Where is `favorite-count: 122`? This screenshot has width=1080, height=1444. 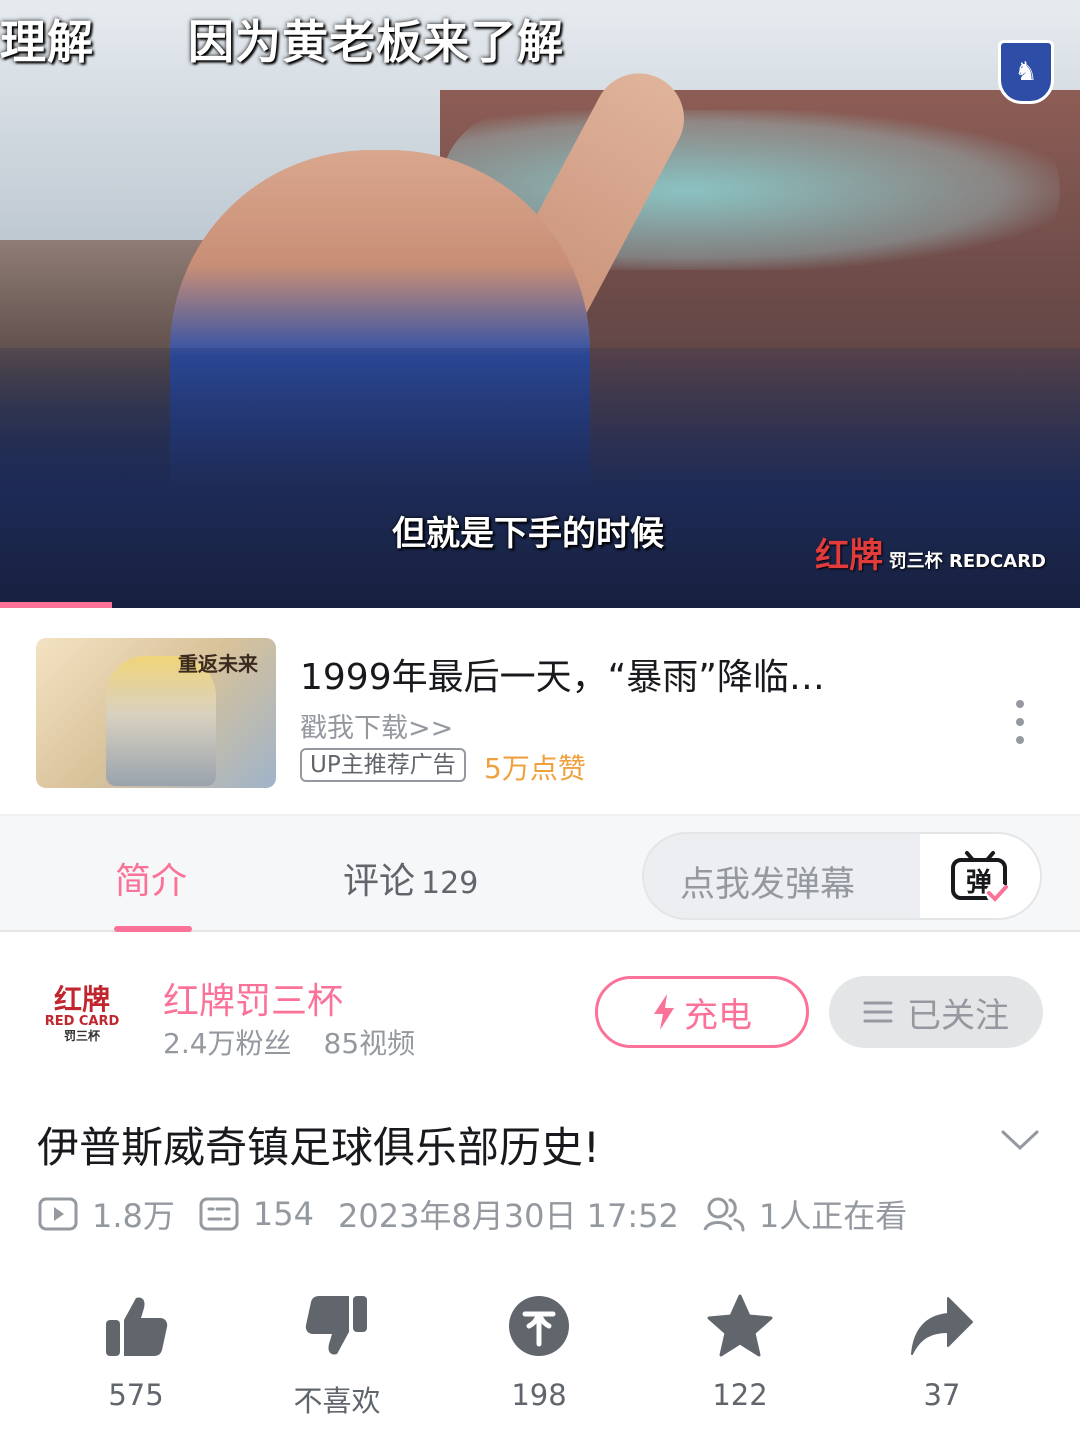
favorite-count: 122 is located at coordinates (740, 1395).